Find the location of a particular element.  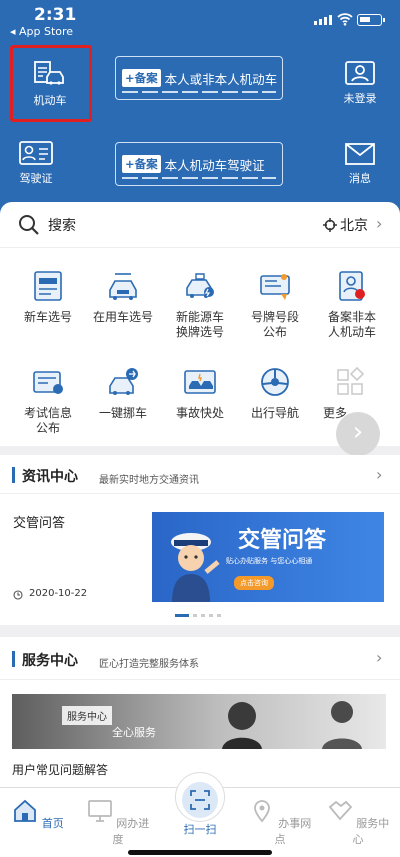

service-label: 新车选号 is located at coordinates (47, 317).